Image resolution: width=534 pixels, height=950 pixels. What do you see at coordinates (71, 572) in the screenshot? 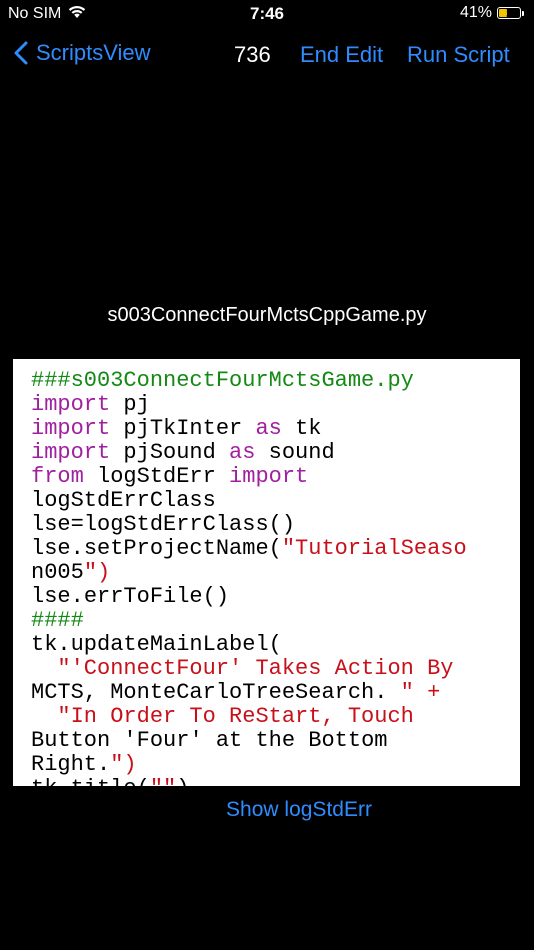
I see `code-line: n005")` at bounding box center [71, 572].